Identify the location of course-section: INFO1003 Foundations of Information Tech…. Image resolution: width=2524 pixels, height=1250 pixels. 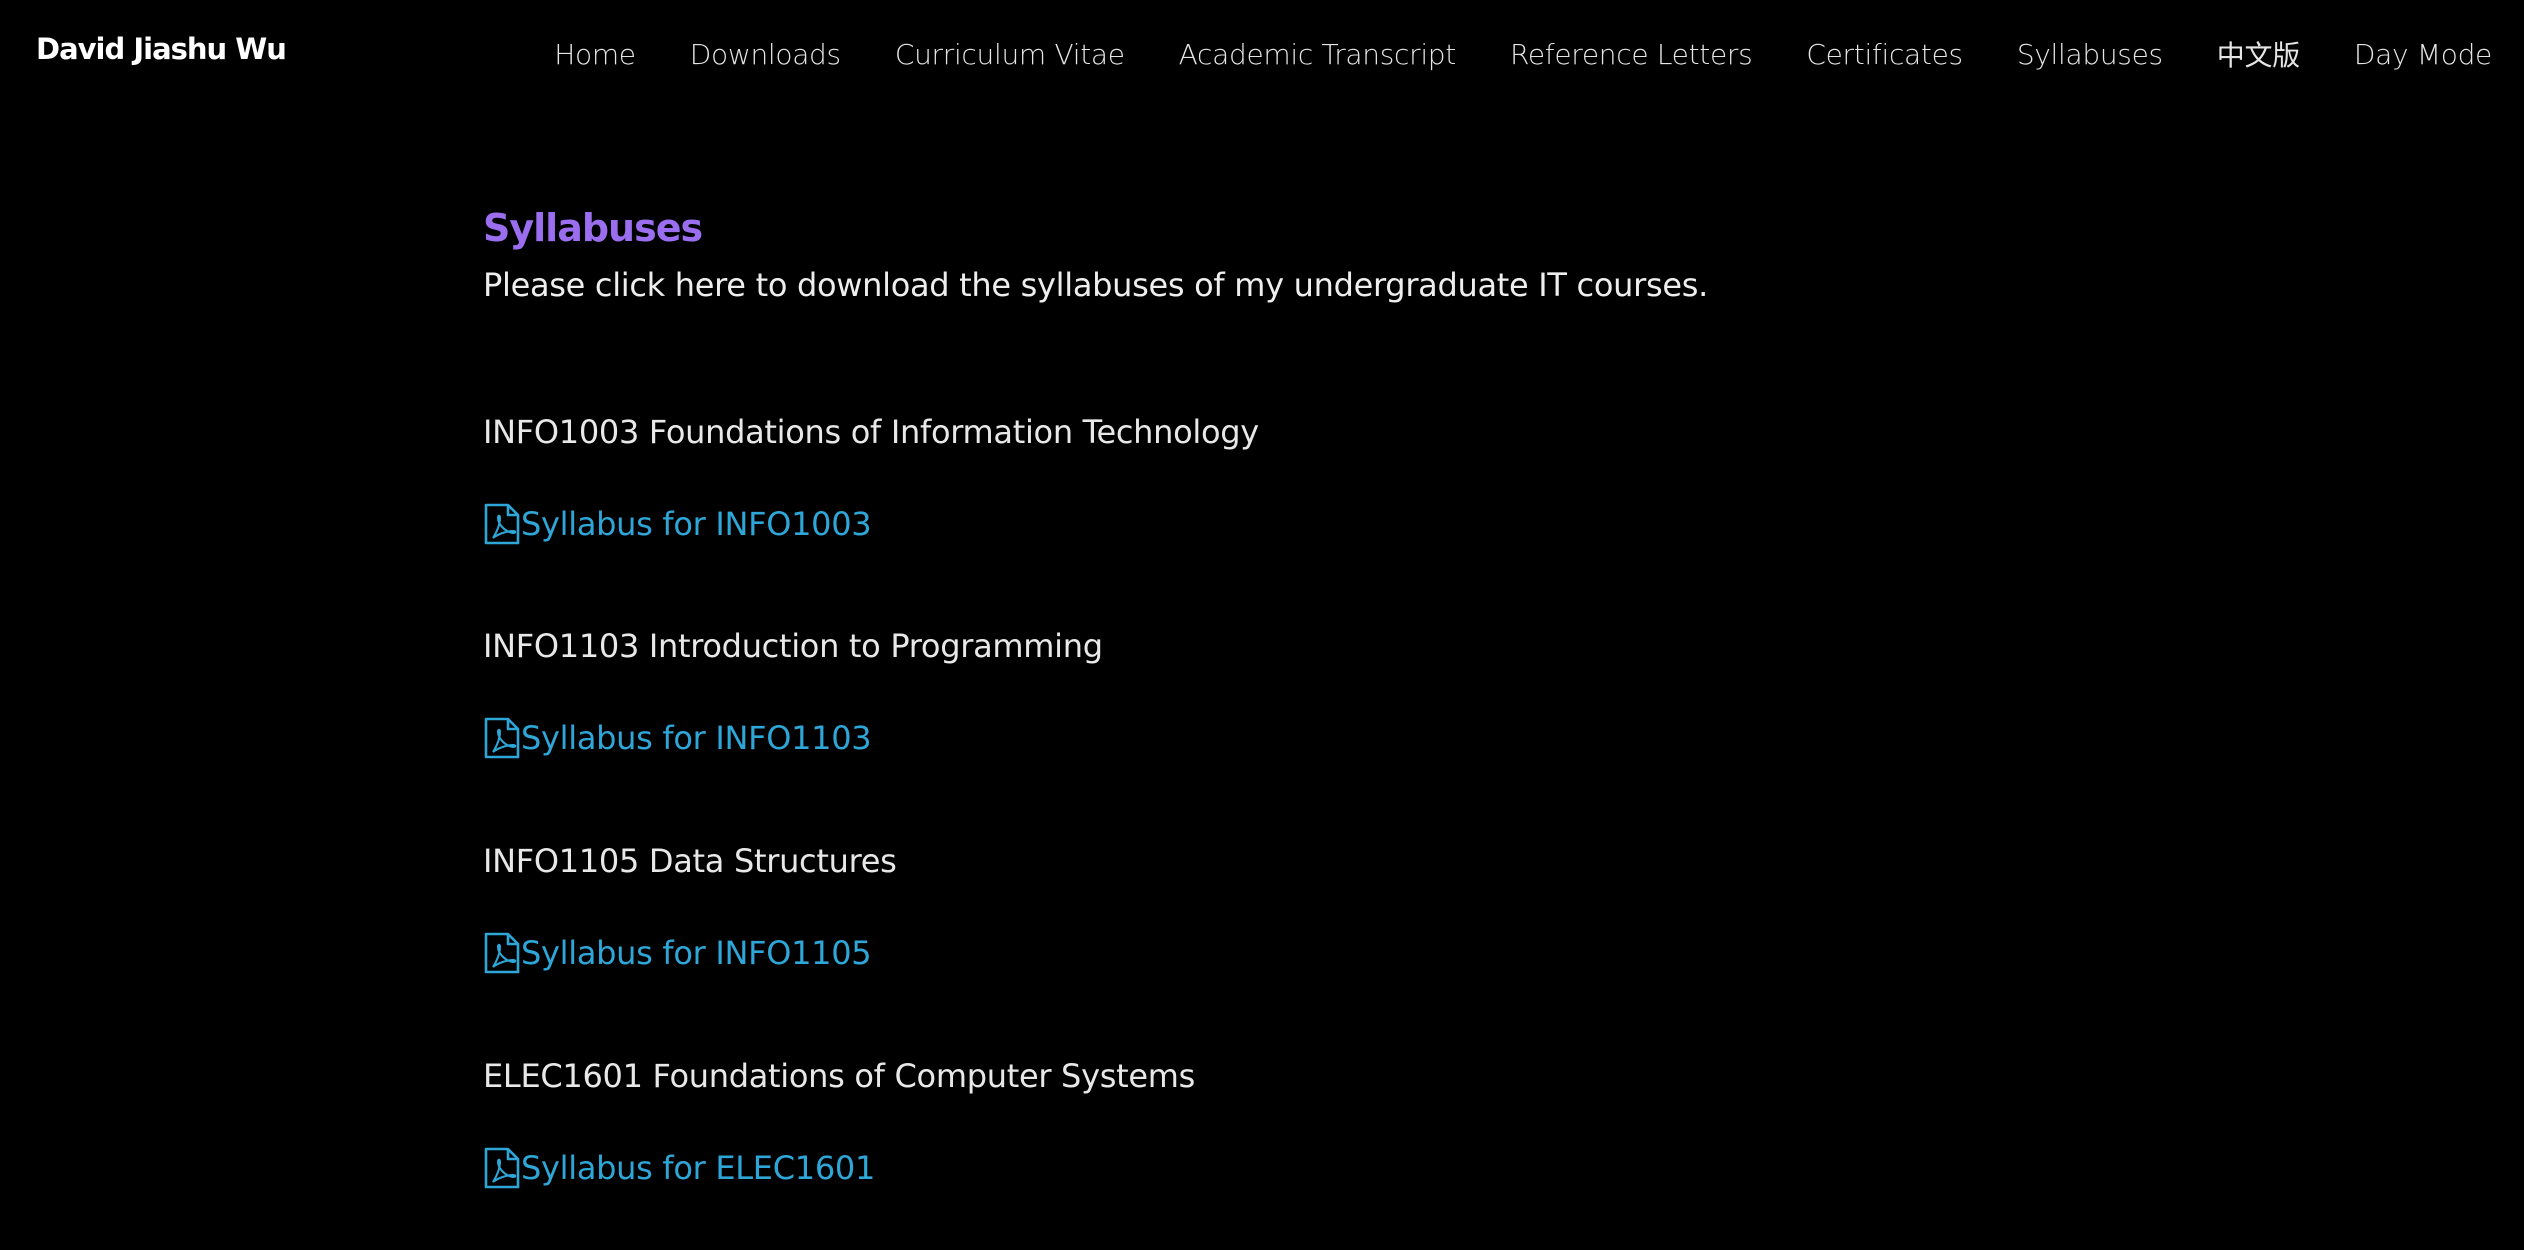
(871, 479).